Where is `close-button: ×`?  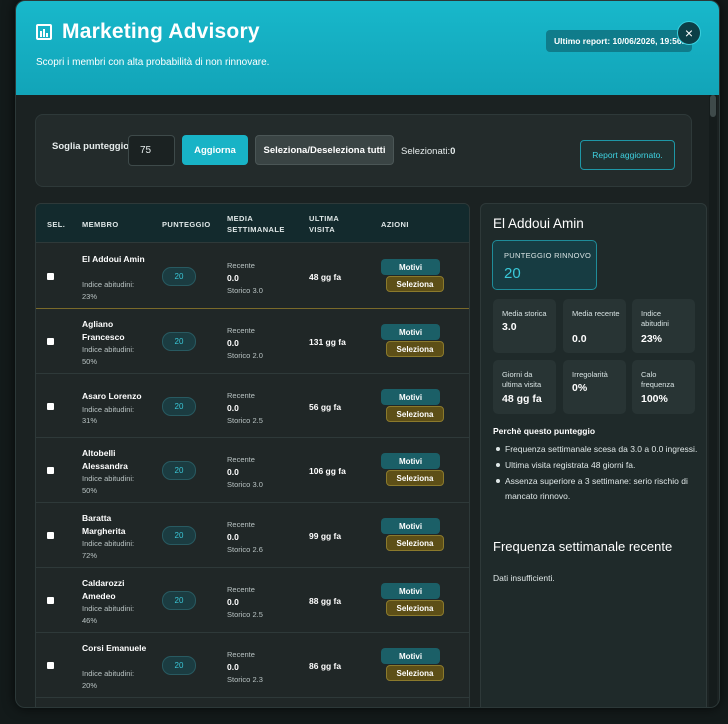
close-button: × is located at coordinates (689, 33).